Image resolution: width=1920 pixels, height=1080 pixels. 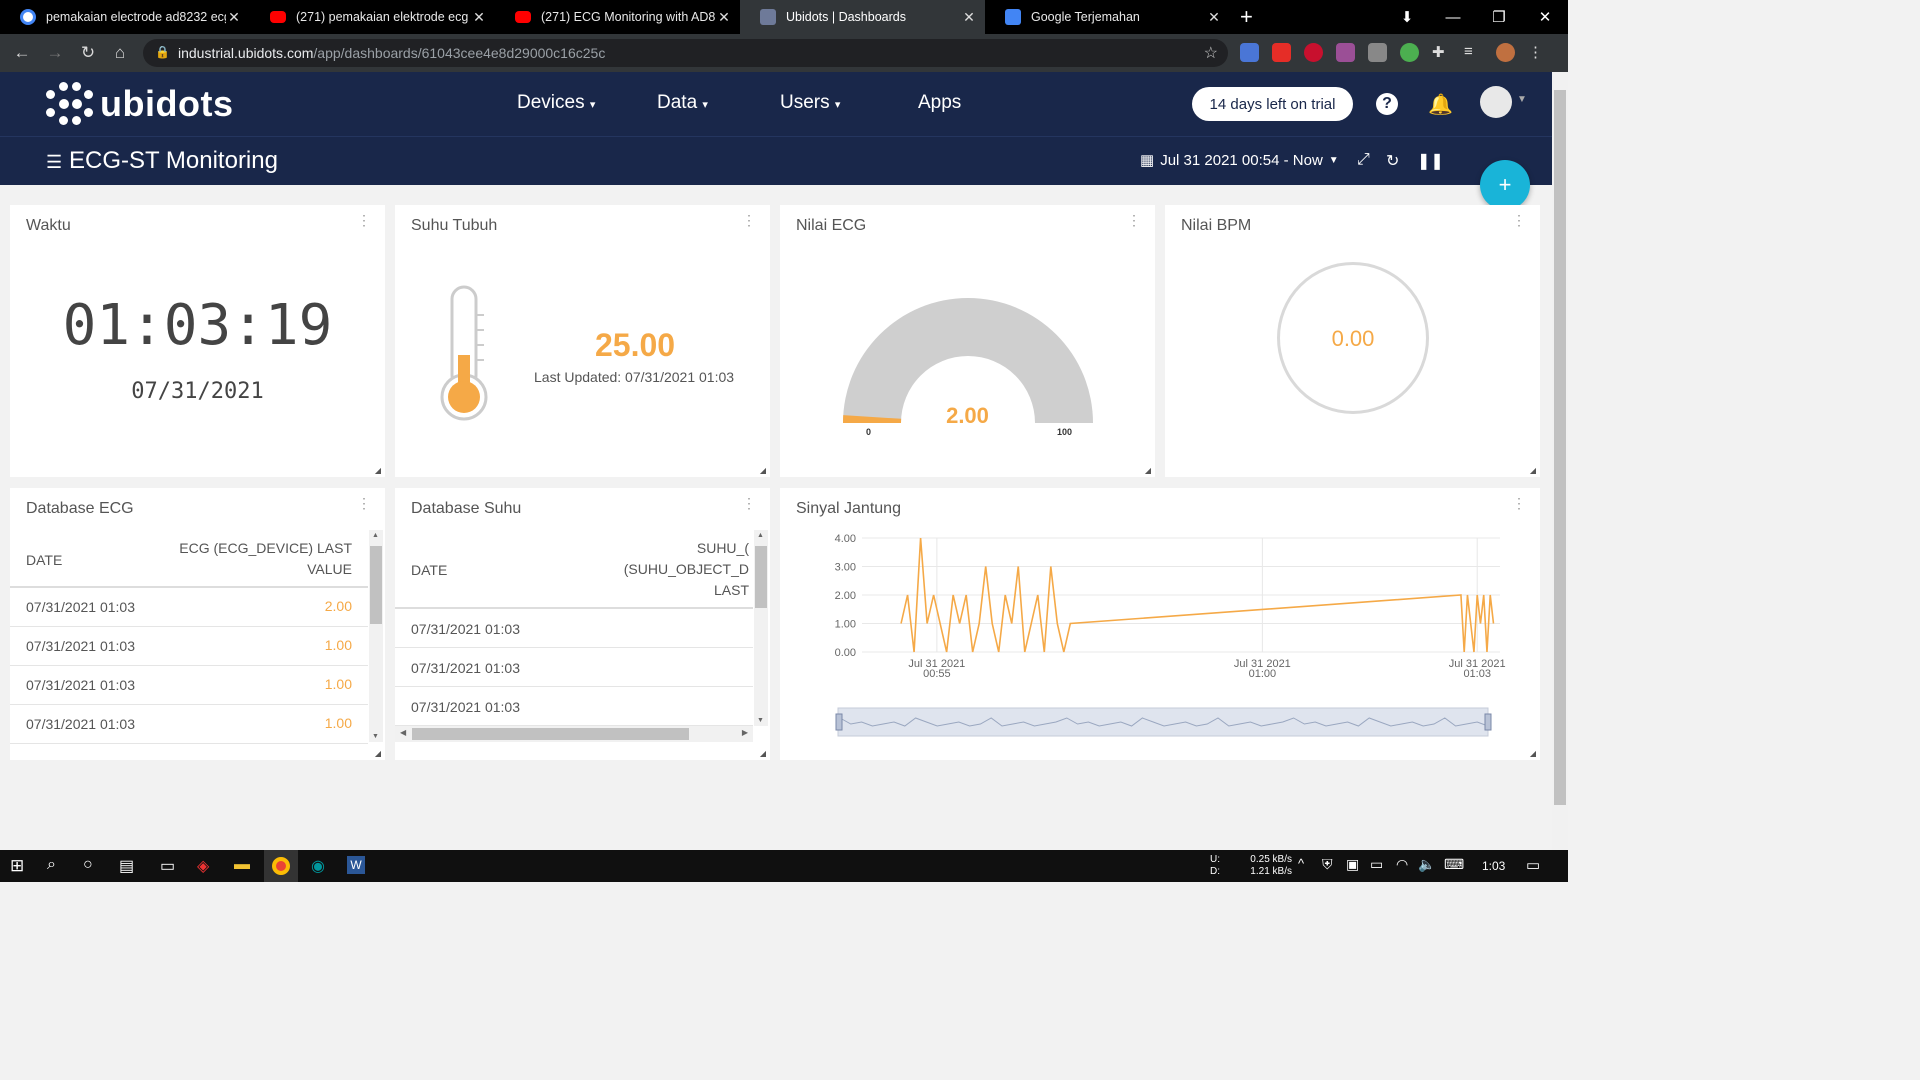 What do you see at coordinates (1249, 52) in the screenshot?
I see `translate-extension-icon` at bounding box center [1249, 52].